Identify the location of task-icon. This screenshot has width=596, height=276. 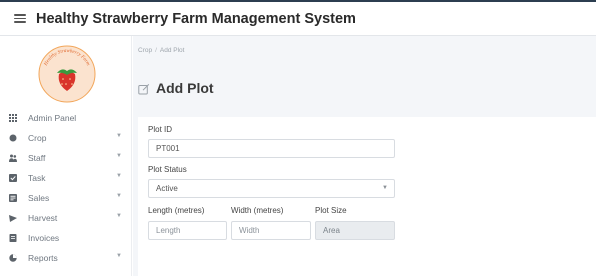
(13, 178).